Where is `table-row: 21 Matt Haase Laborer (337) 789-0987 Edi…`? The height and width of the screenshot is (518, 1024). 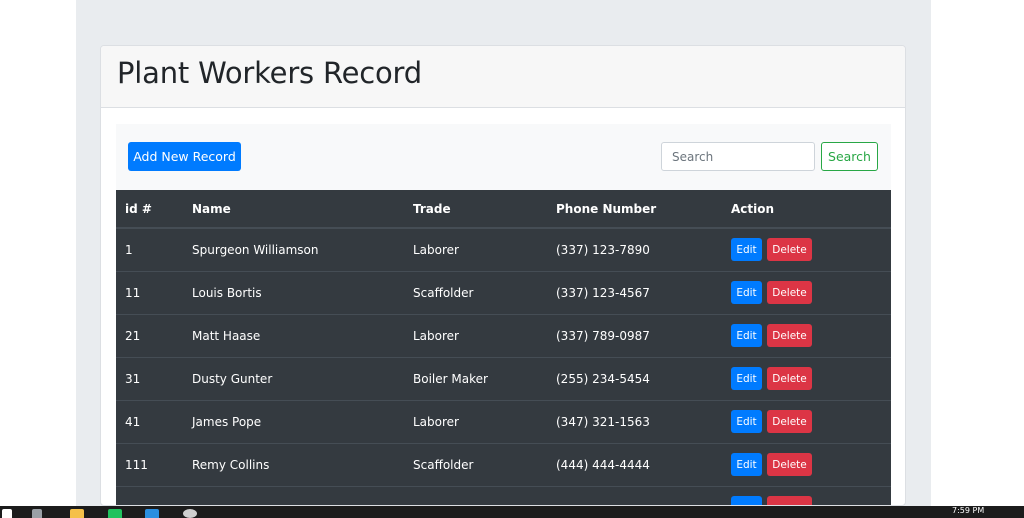 table-row: 21 Matt Haase Laborer (337) 789-0987 Edi… is located at coordinates (503, 335).